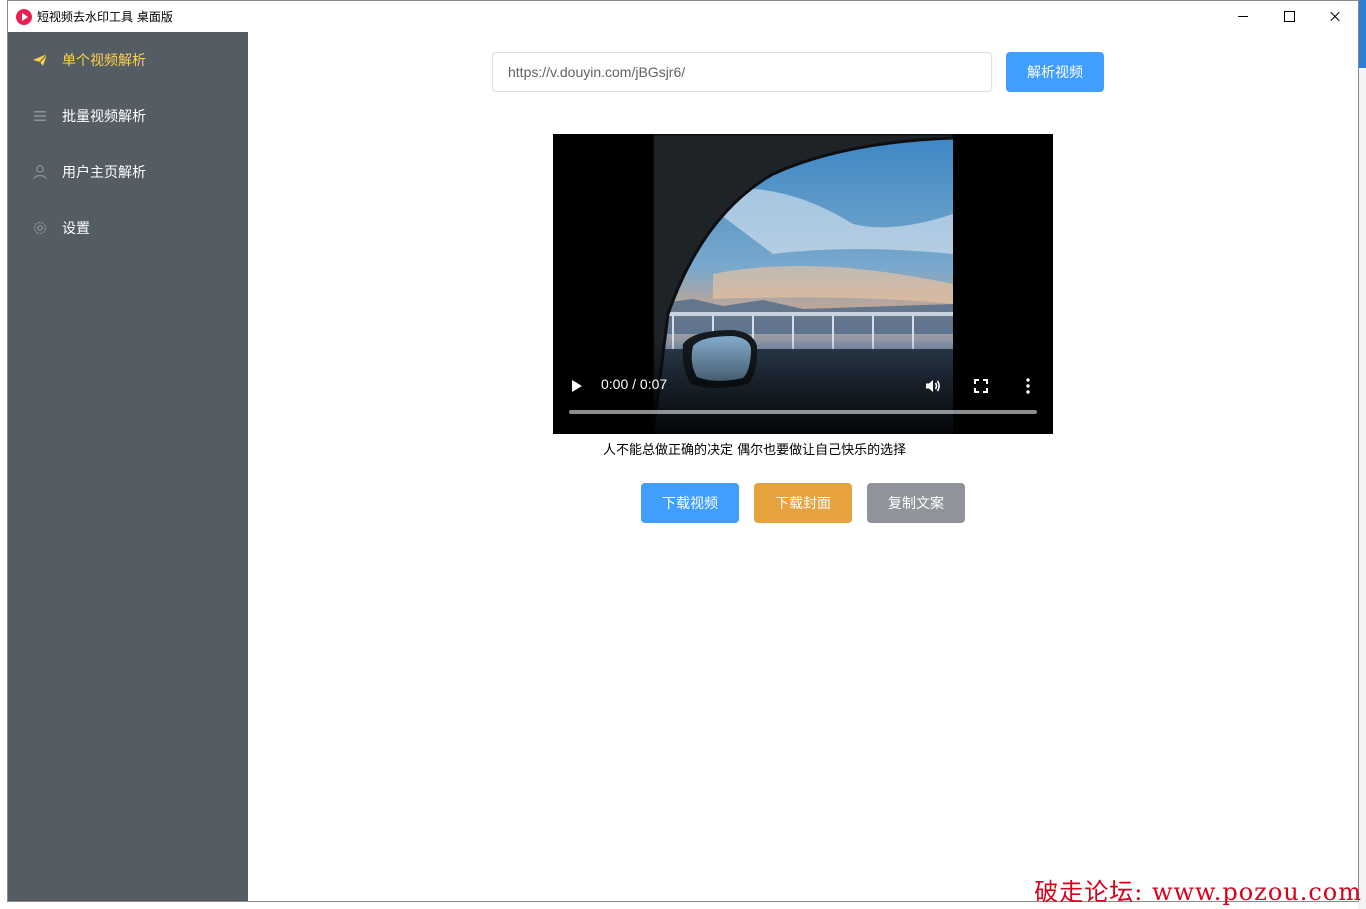 This screenshot has height=909, width=1366. What do you see at coordinates (76, 229) in the screenshot?
I see `sidebar-item-label: 设置` at bounding box center [76, 229].